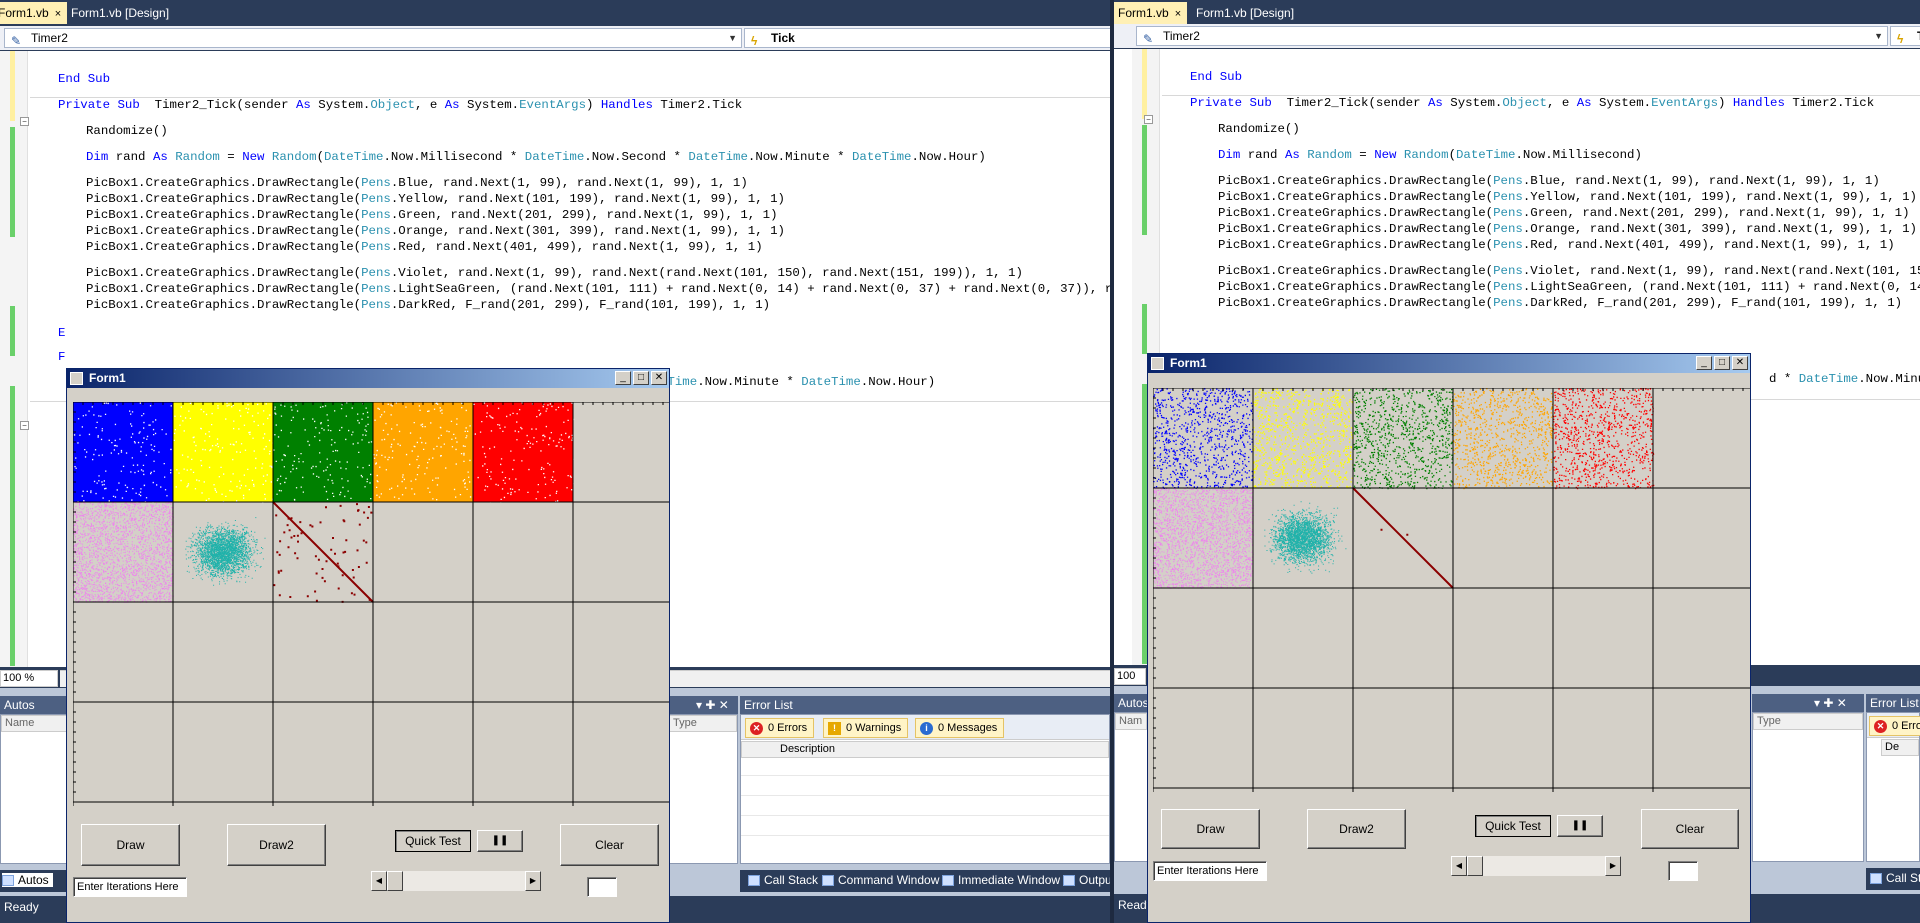 Image resolution: width=1920 pixels, height=923 pixels. I want to click on autos-name-column: Name, so click(35, 723).